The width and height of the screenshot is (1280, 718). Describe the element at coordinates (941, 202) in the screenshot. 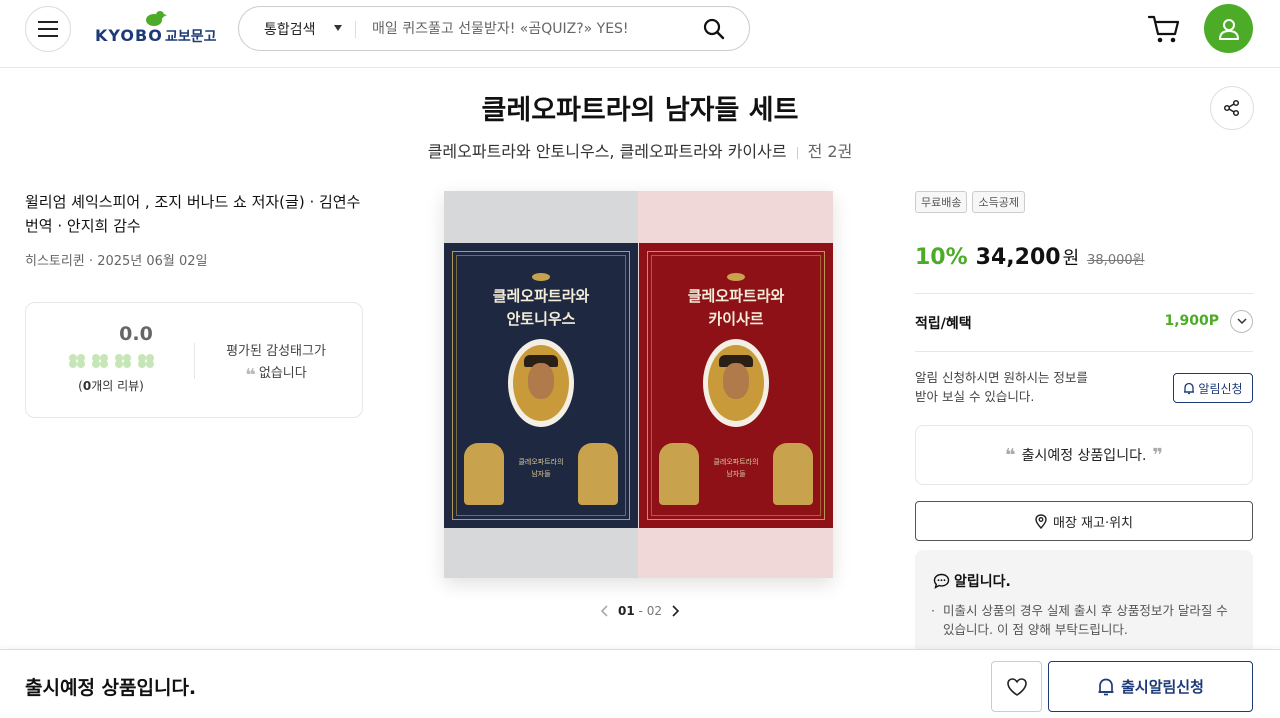

I see `free-shipping-badge: 무료배송` at that location.